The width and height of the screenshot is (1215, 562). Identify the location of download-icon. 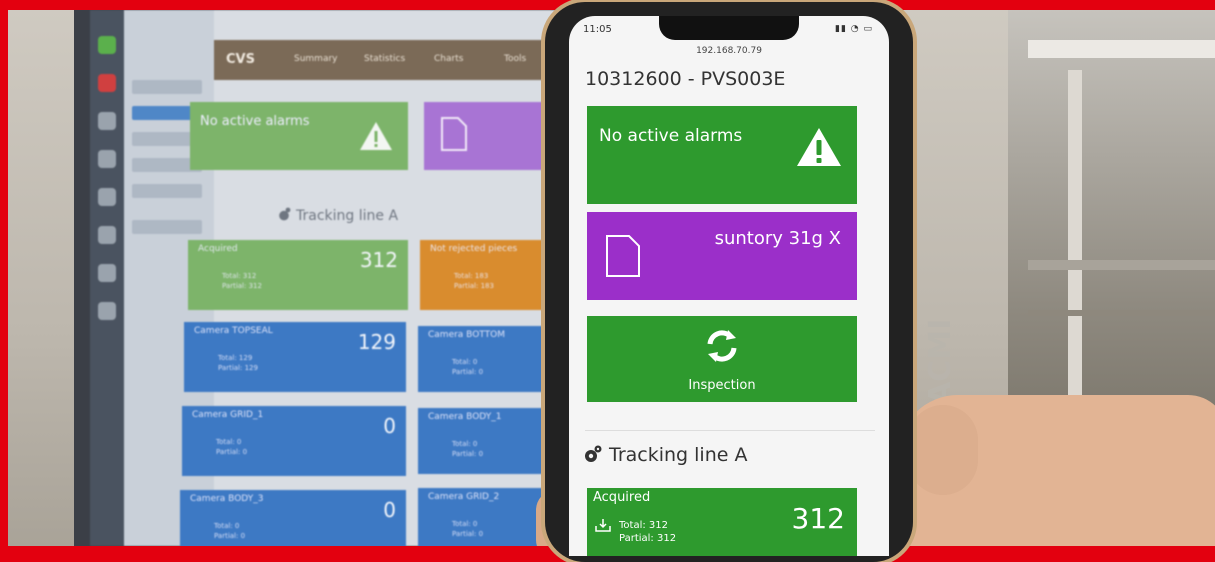
(603, 525).